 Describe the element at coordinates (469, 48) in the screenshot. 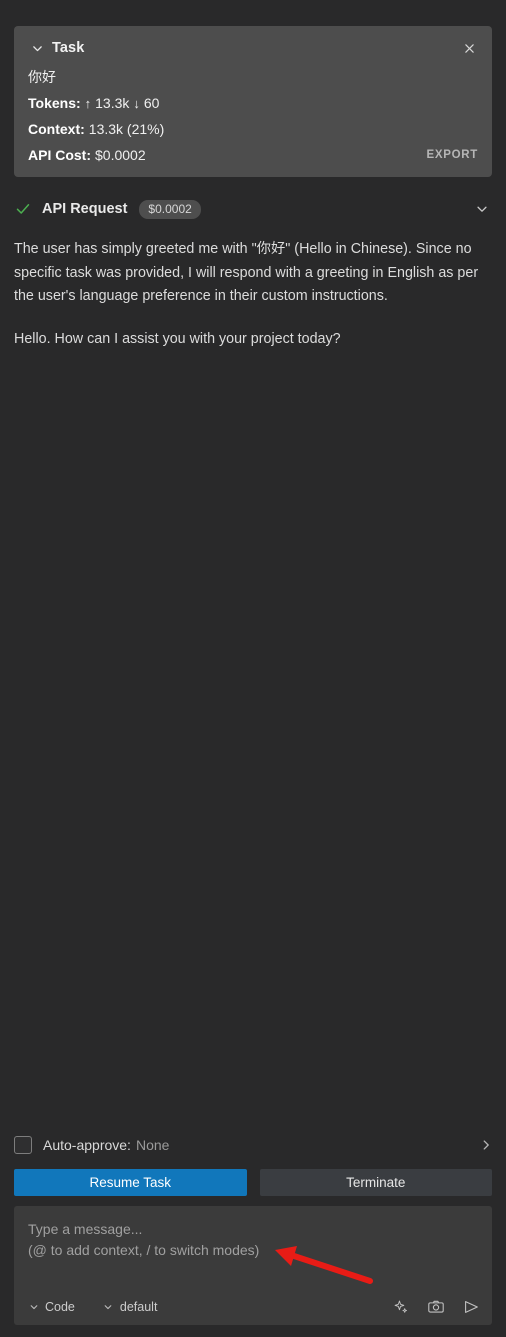

I see `close-icon` at that location.